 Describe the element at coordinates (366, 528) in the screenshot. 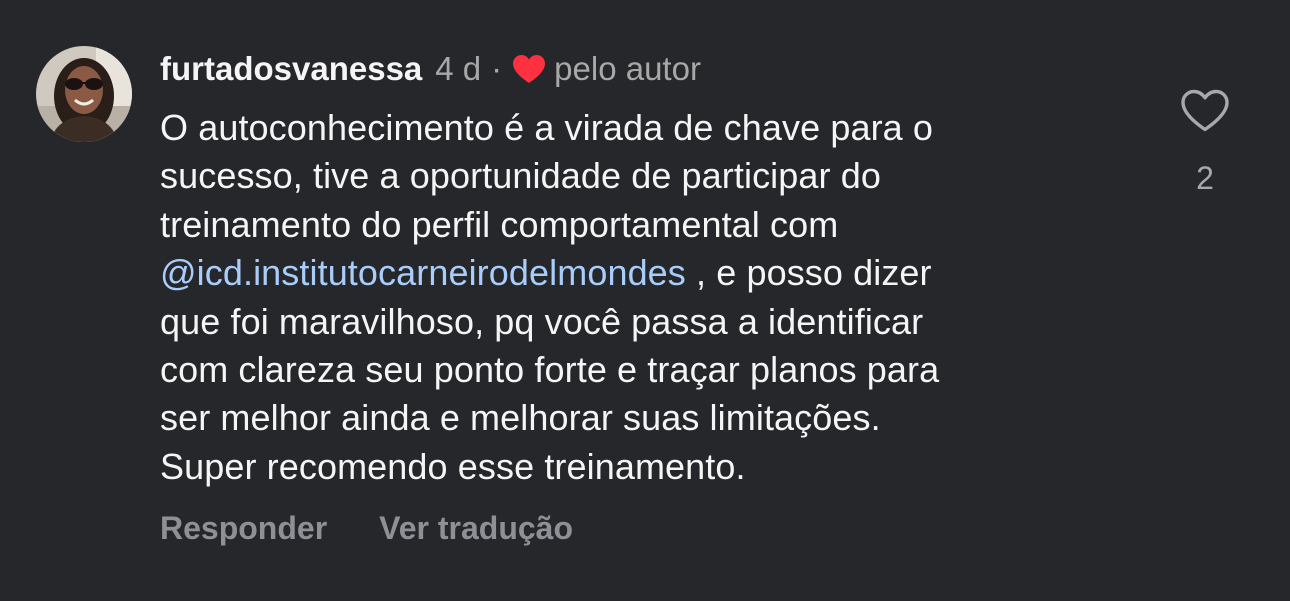

I see `comment-actions: Responder Ver tradução` at that location.